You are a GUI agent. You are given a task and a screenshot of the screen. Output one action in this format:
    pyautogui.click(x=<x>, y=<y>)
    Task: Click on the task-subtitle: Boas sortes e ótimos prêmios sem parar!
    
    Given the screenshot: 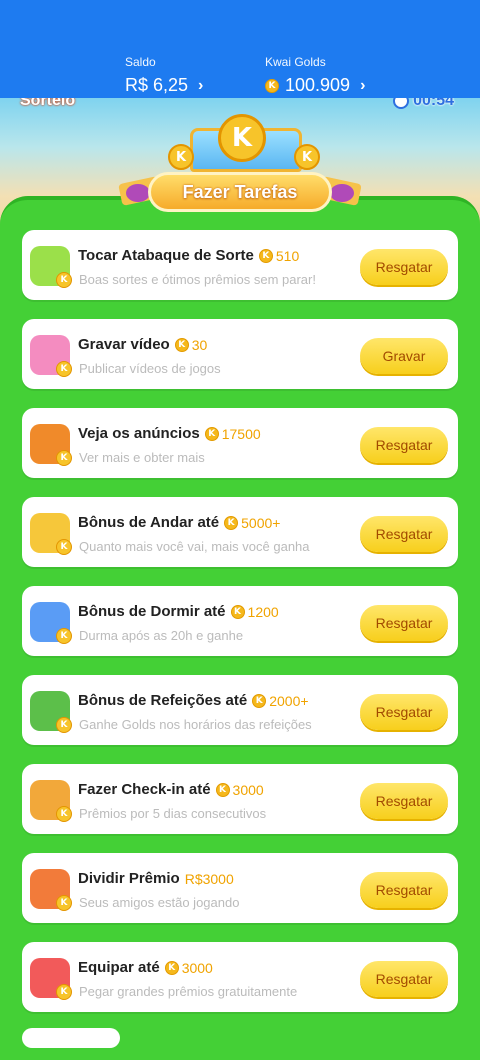 What is the action you would take?
    pyautogui.click(x=197, y=279)
    